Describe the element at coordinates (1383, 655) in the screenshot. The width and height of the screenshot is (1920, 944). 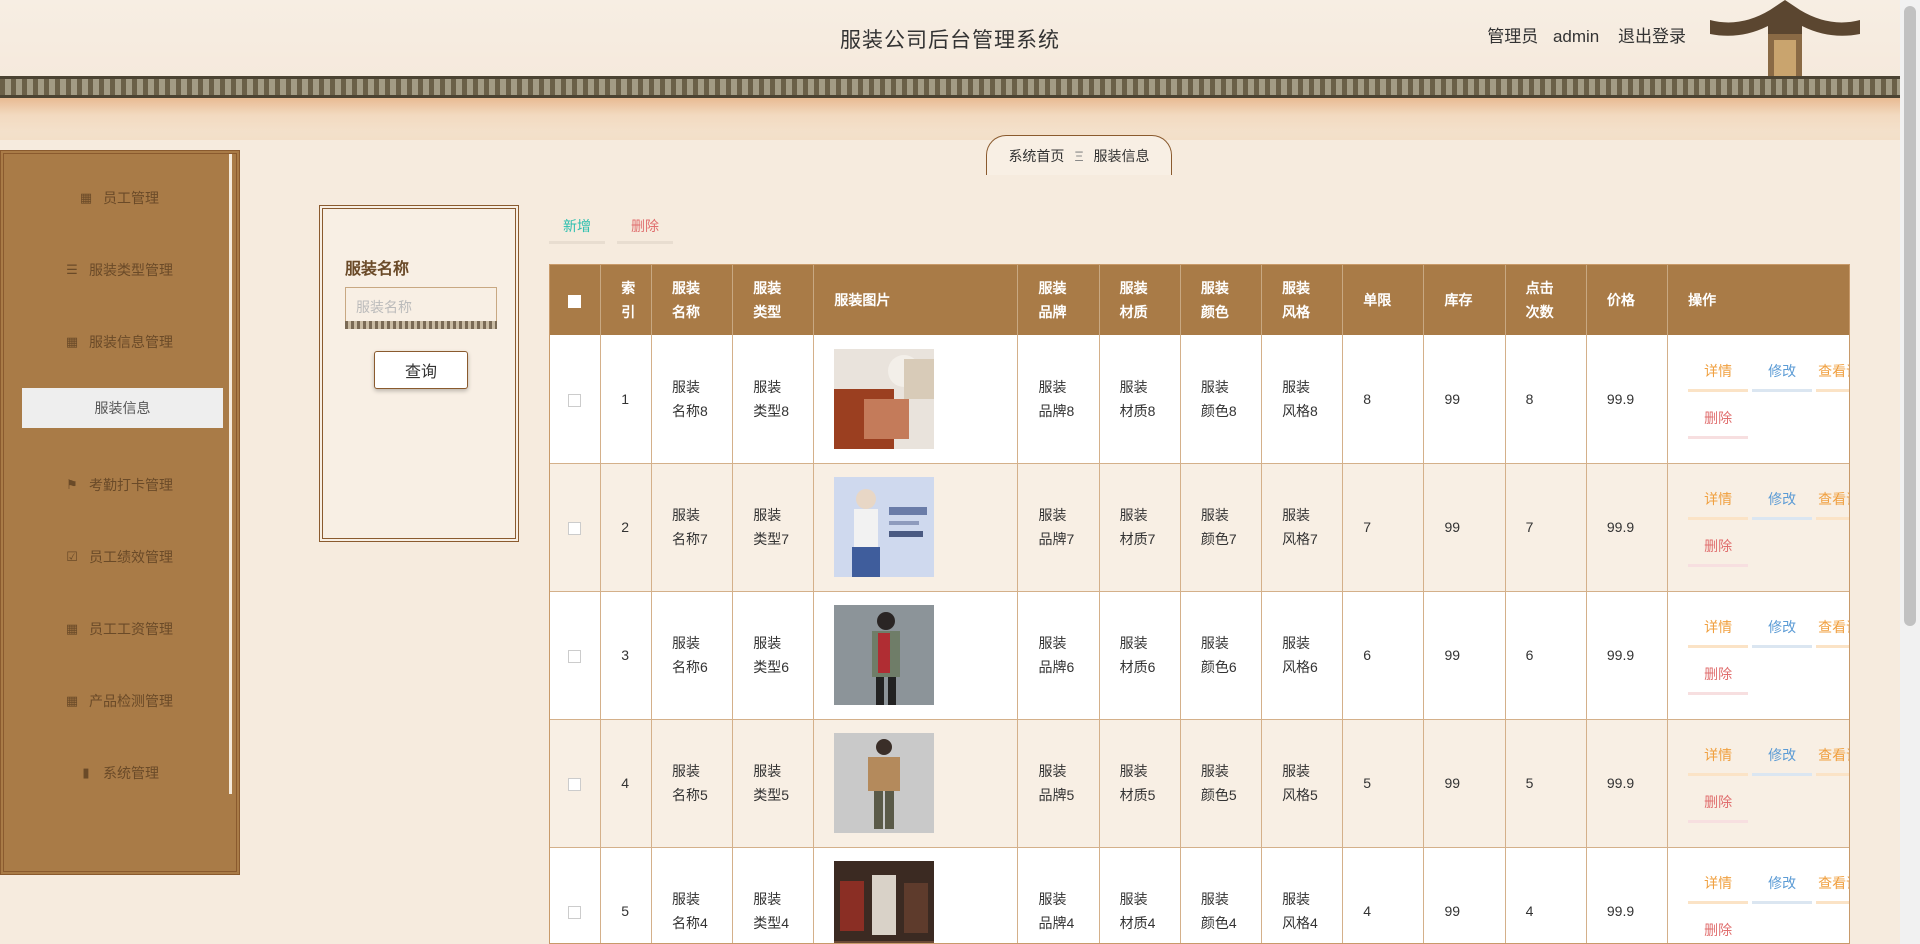
I see `cell-limit: 6` at that location.